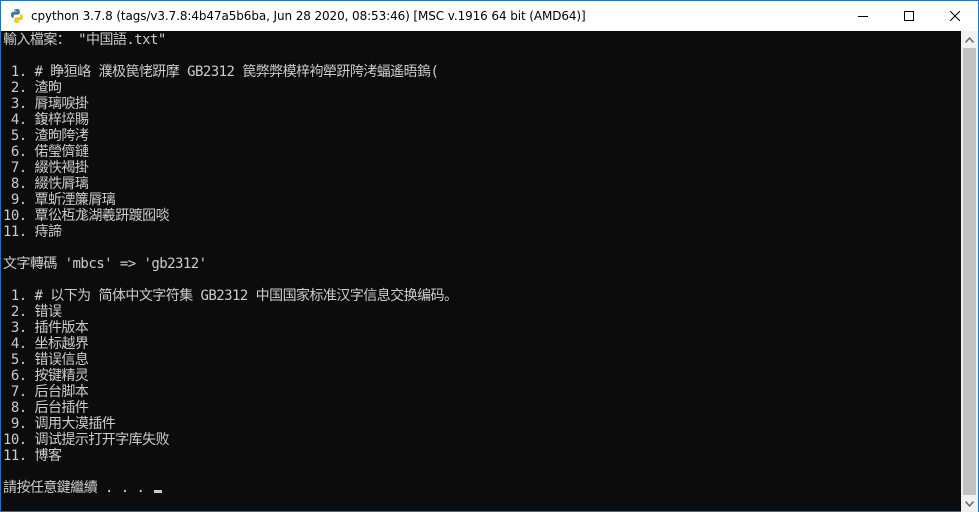 Image resolution: width=979 pixels, height=512 pixels. What do you see at coordinates (221, 72) in the screenshot?
I see `console-line: 1. # 睁狟峈 濮极笢恅趼摩 GB2312 笢弊弊模梓袧犖趼陓洘蝠遙晤鎢(` at bounding box center [221, 72].